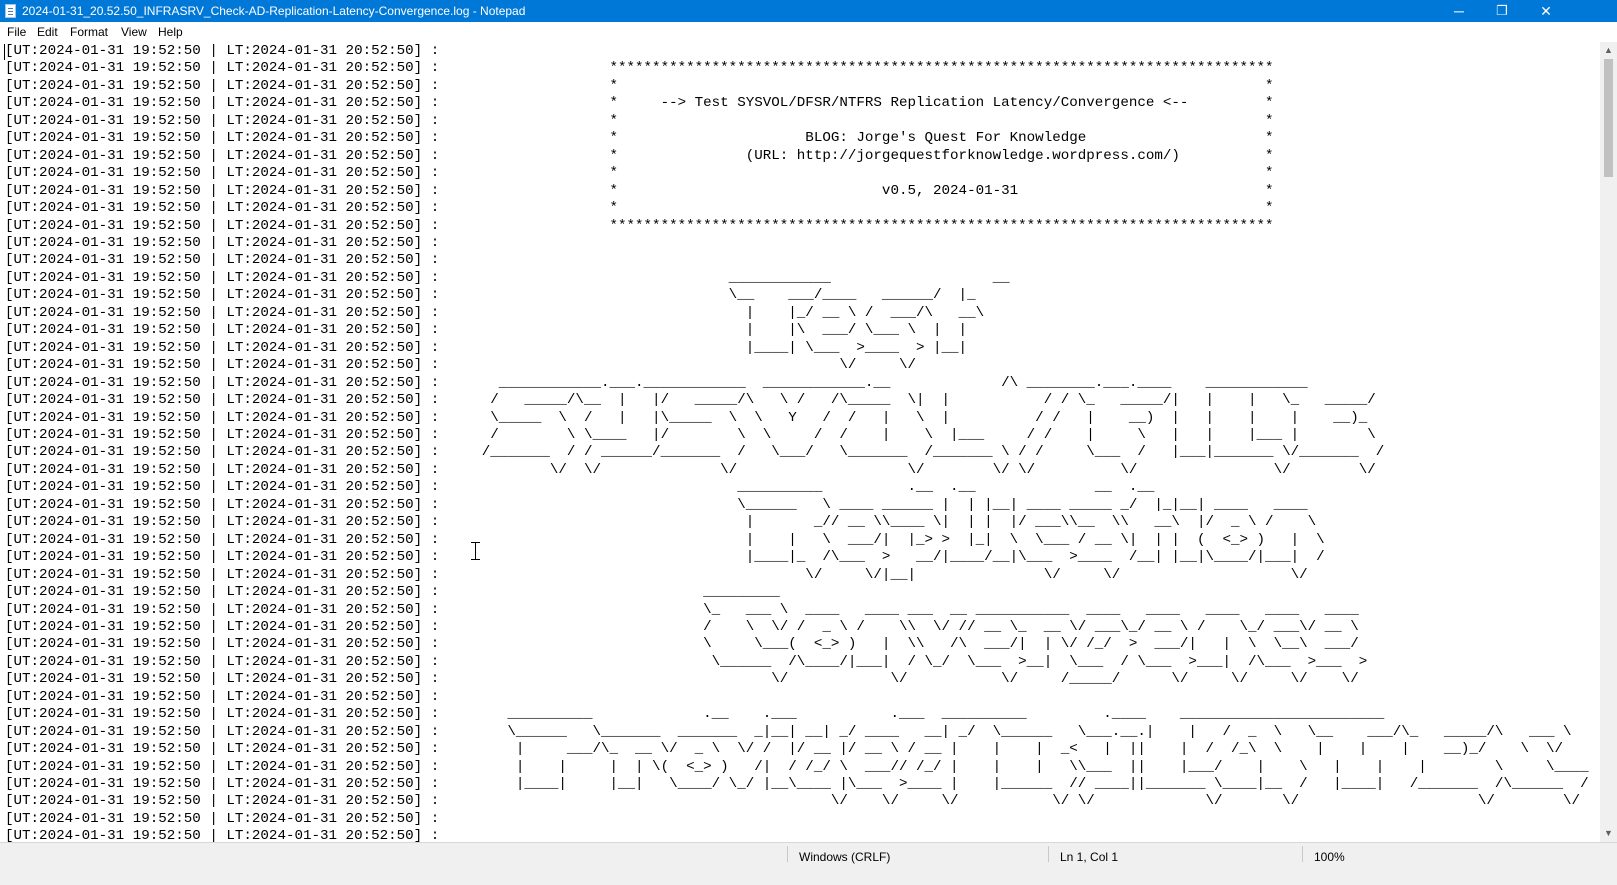 Image resolution: width=1617 pixels, height=885 pixels. I want to click on zoom-status: 100%, so click(1329, 857).